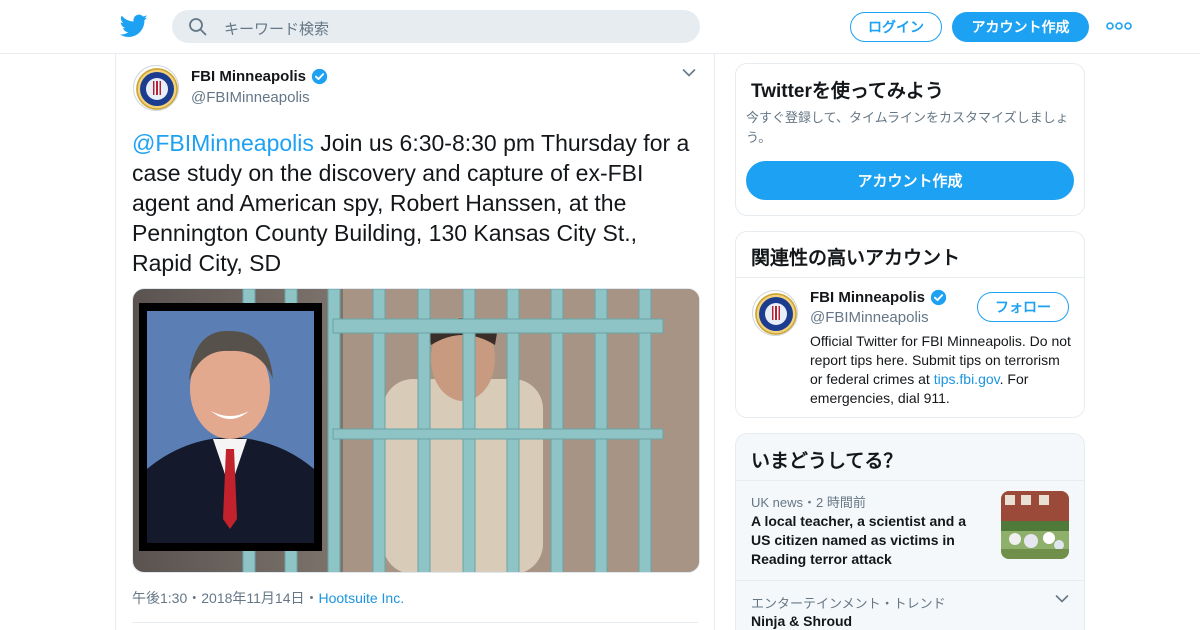 The image size is (1200, 630). What do you see at coordinates (134, 26) in the screenshot?
I see `twitter-bird-icon` at bounding box center [134, 26].